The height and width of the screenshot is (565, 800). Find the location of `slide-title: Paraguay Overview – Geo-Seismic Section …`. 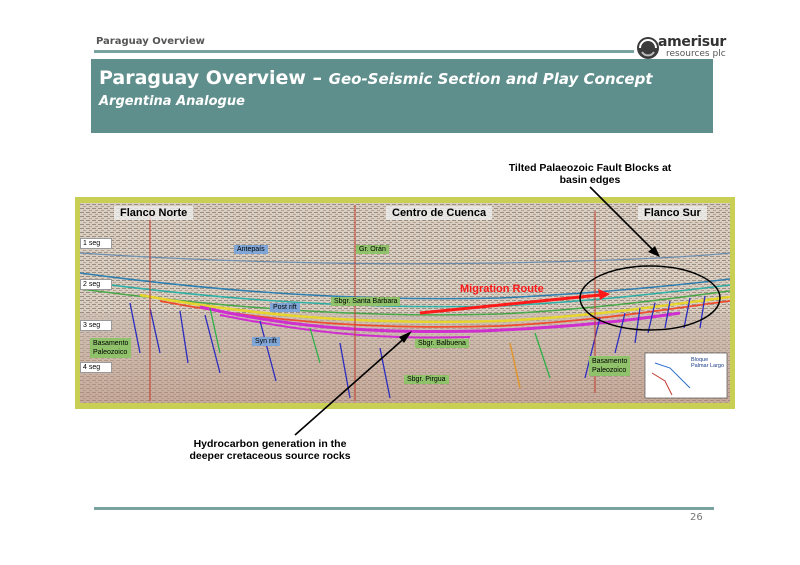

slide-title: Paraguay Overview – Geo-Seismic Section … is located at coordinates (376, 78).